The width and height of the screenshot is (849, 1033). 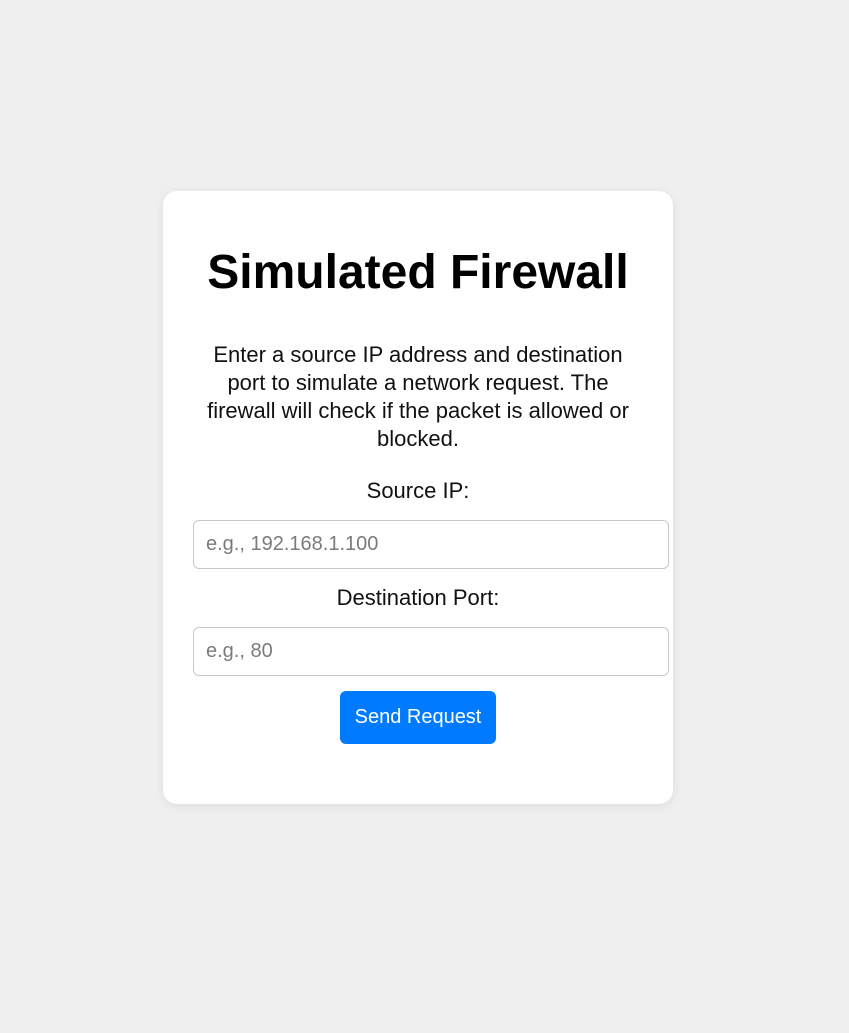 I want to click on send-request-button: Send Request, so click(x=418, y=717).